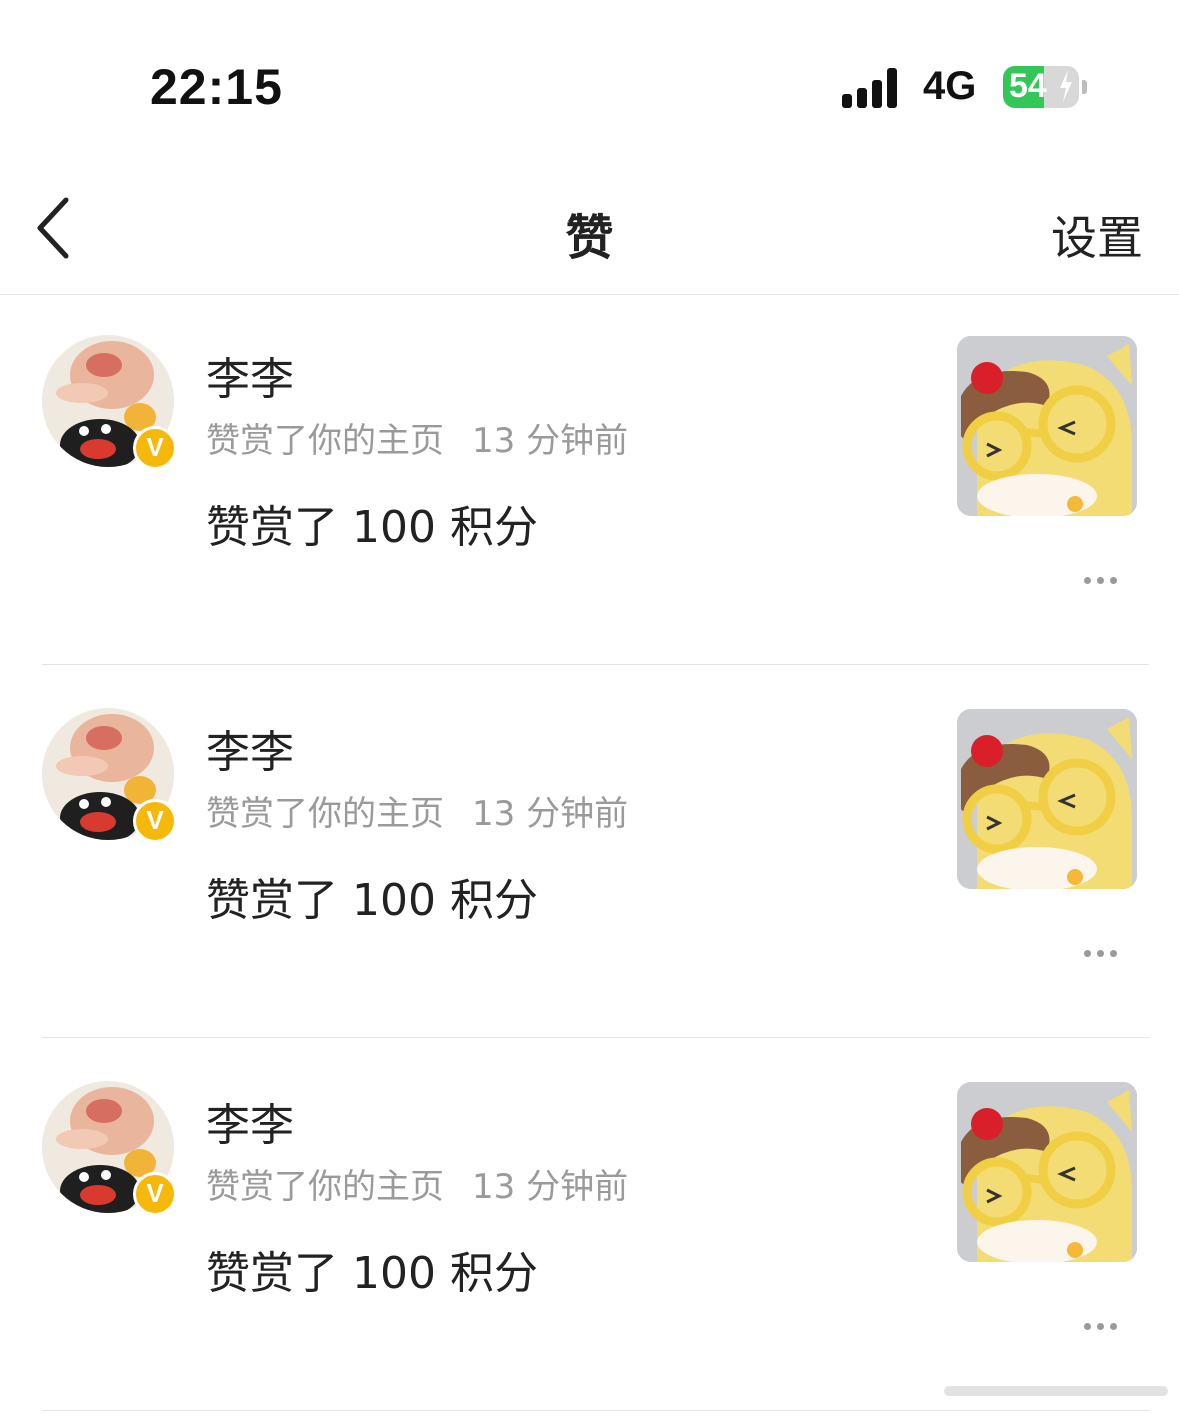 Image resolution: width=1179 pixels, height=1414 pixels. What do you see at coordinates (1084, 87) in the screenshot?
I see `battery-cap` at bounding box center [1084, 87].